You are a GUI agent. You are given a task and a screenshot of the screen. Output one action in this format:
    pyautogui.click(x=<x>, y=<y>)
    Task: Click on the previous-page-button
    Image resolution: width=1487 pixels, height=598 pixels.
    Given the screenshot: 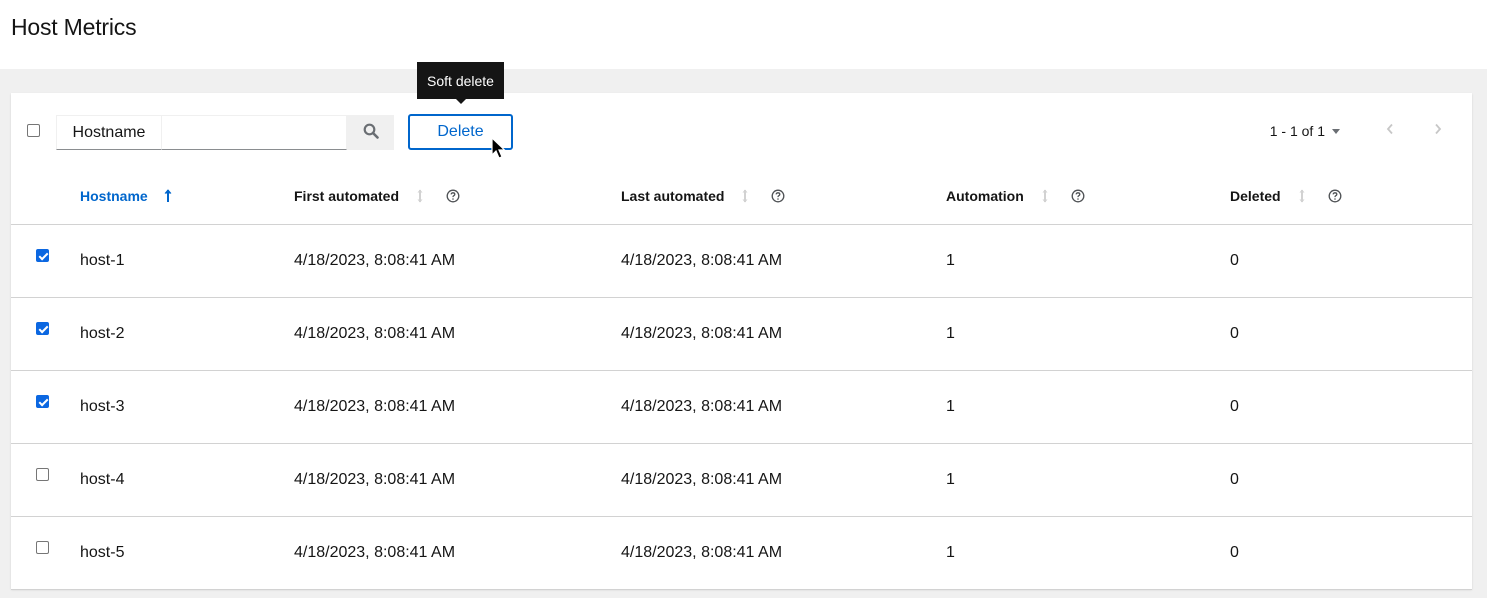 What is the action you would take?
    pyautogui.click(x=1390, y=131)
    